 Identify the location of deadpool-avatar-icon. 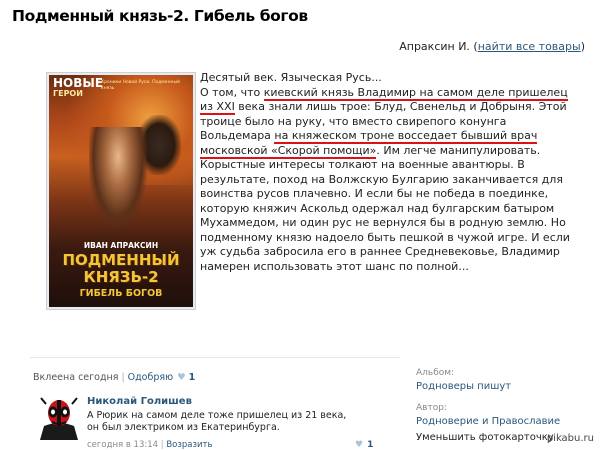
(59, 418).